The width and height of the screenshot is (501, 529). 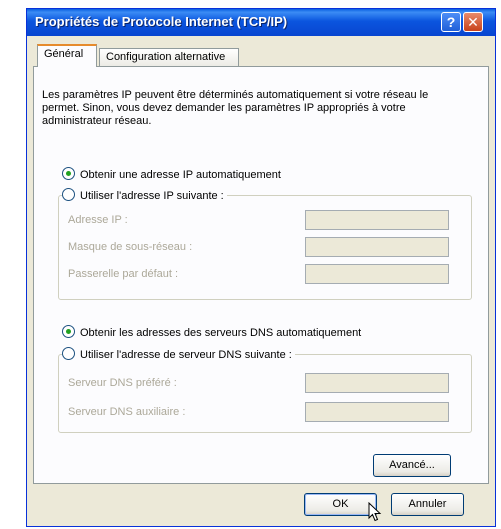 I want to click on ip-address-label: Adresse IP :, so click(x=98, y=220).